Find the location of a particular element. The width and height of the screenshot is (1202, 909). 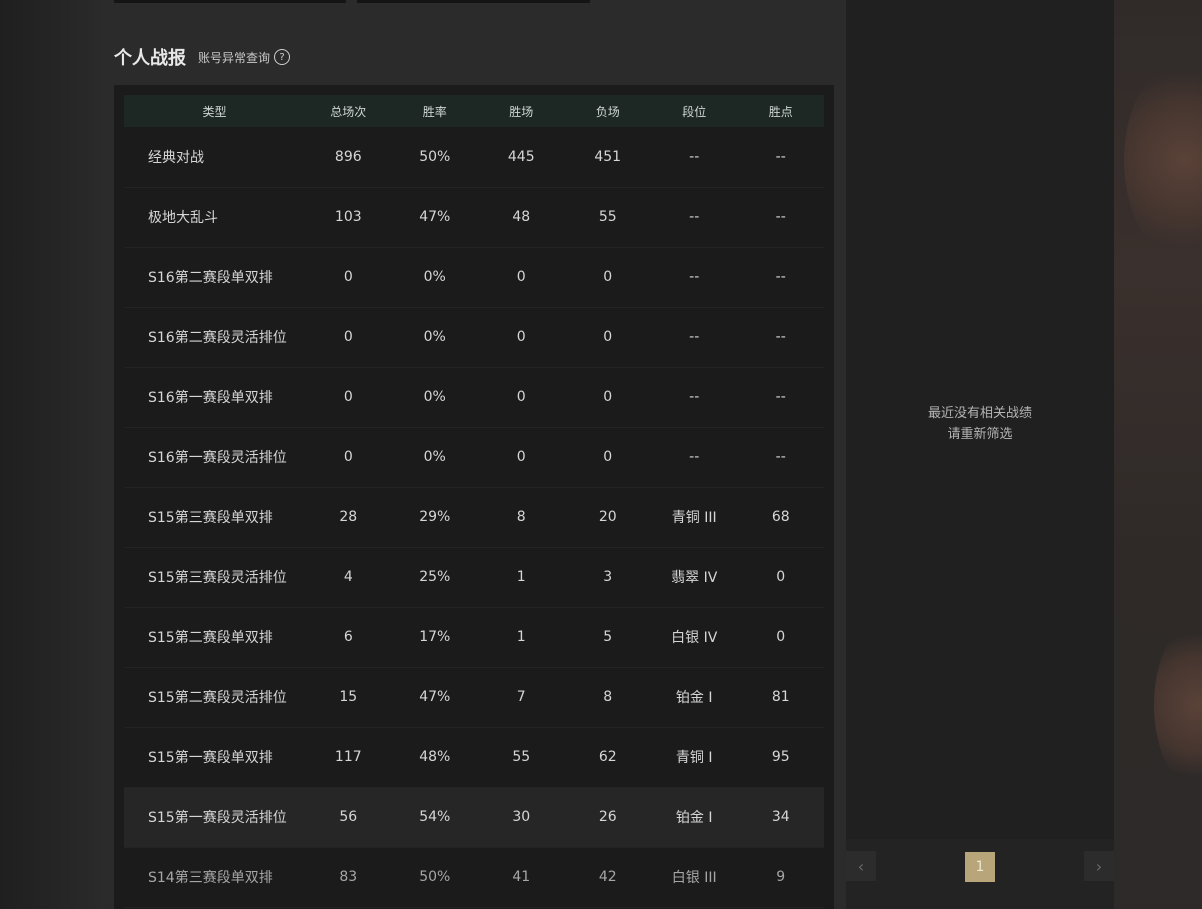

cell-wins: 8 is located at coordinates (521, 517).